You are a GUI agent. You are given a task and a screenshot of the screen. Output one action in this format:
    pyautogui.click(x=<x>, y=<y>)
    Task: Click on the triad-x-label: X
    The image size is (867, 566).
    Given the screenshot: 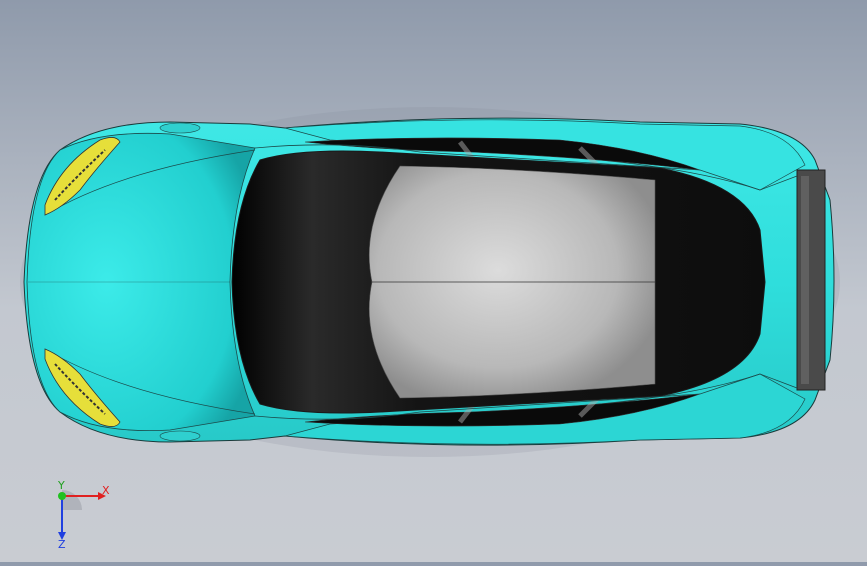 What is the action you would take?
    pyautogui.click(x=106, y=490)
    